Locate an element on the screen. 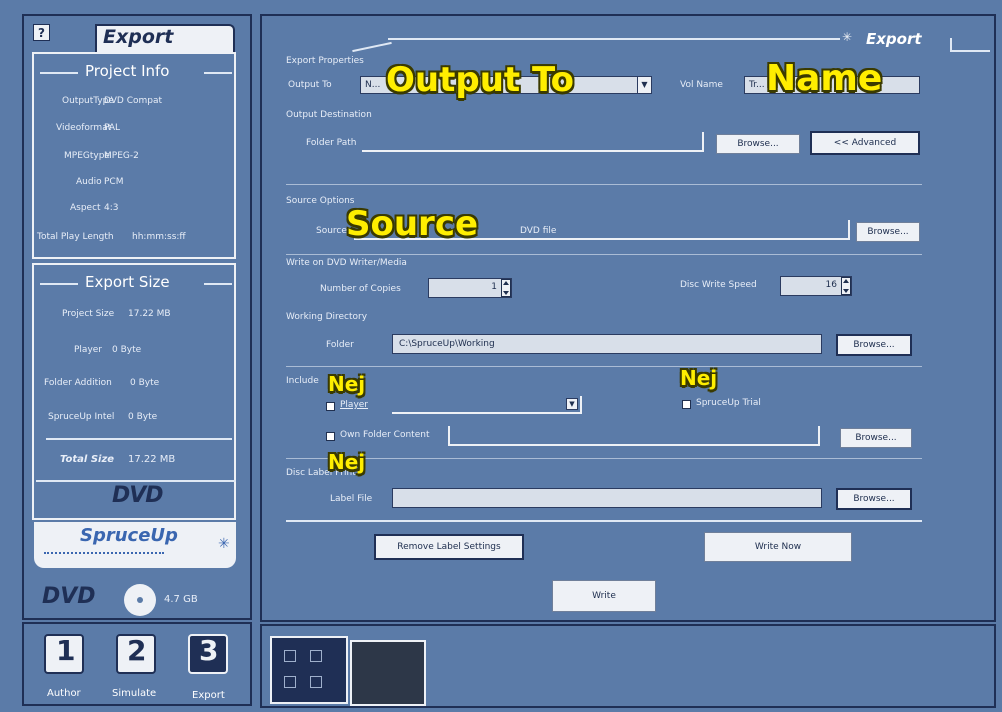  write-options-section: Write on DVD Writer/Media is located at coordinates (346, 263).